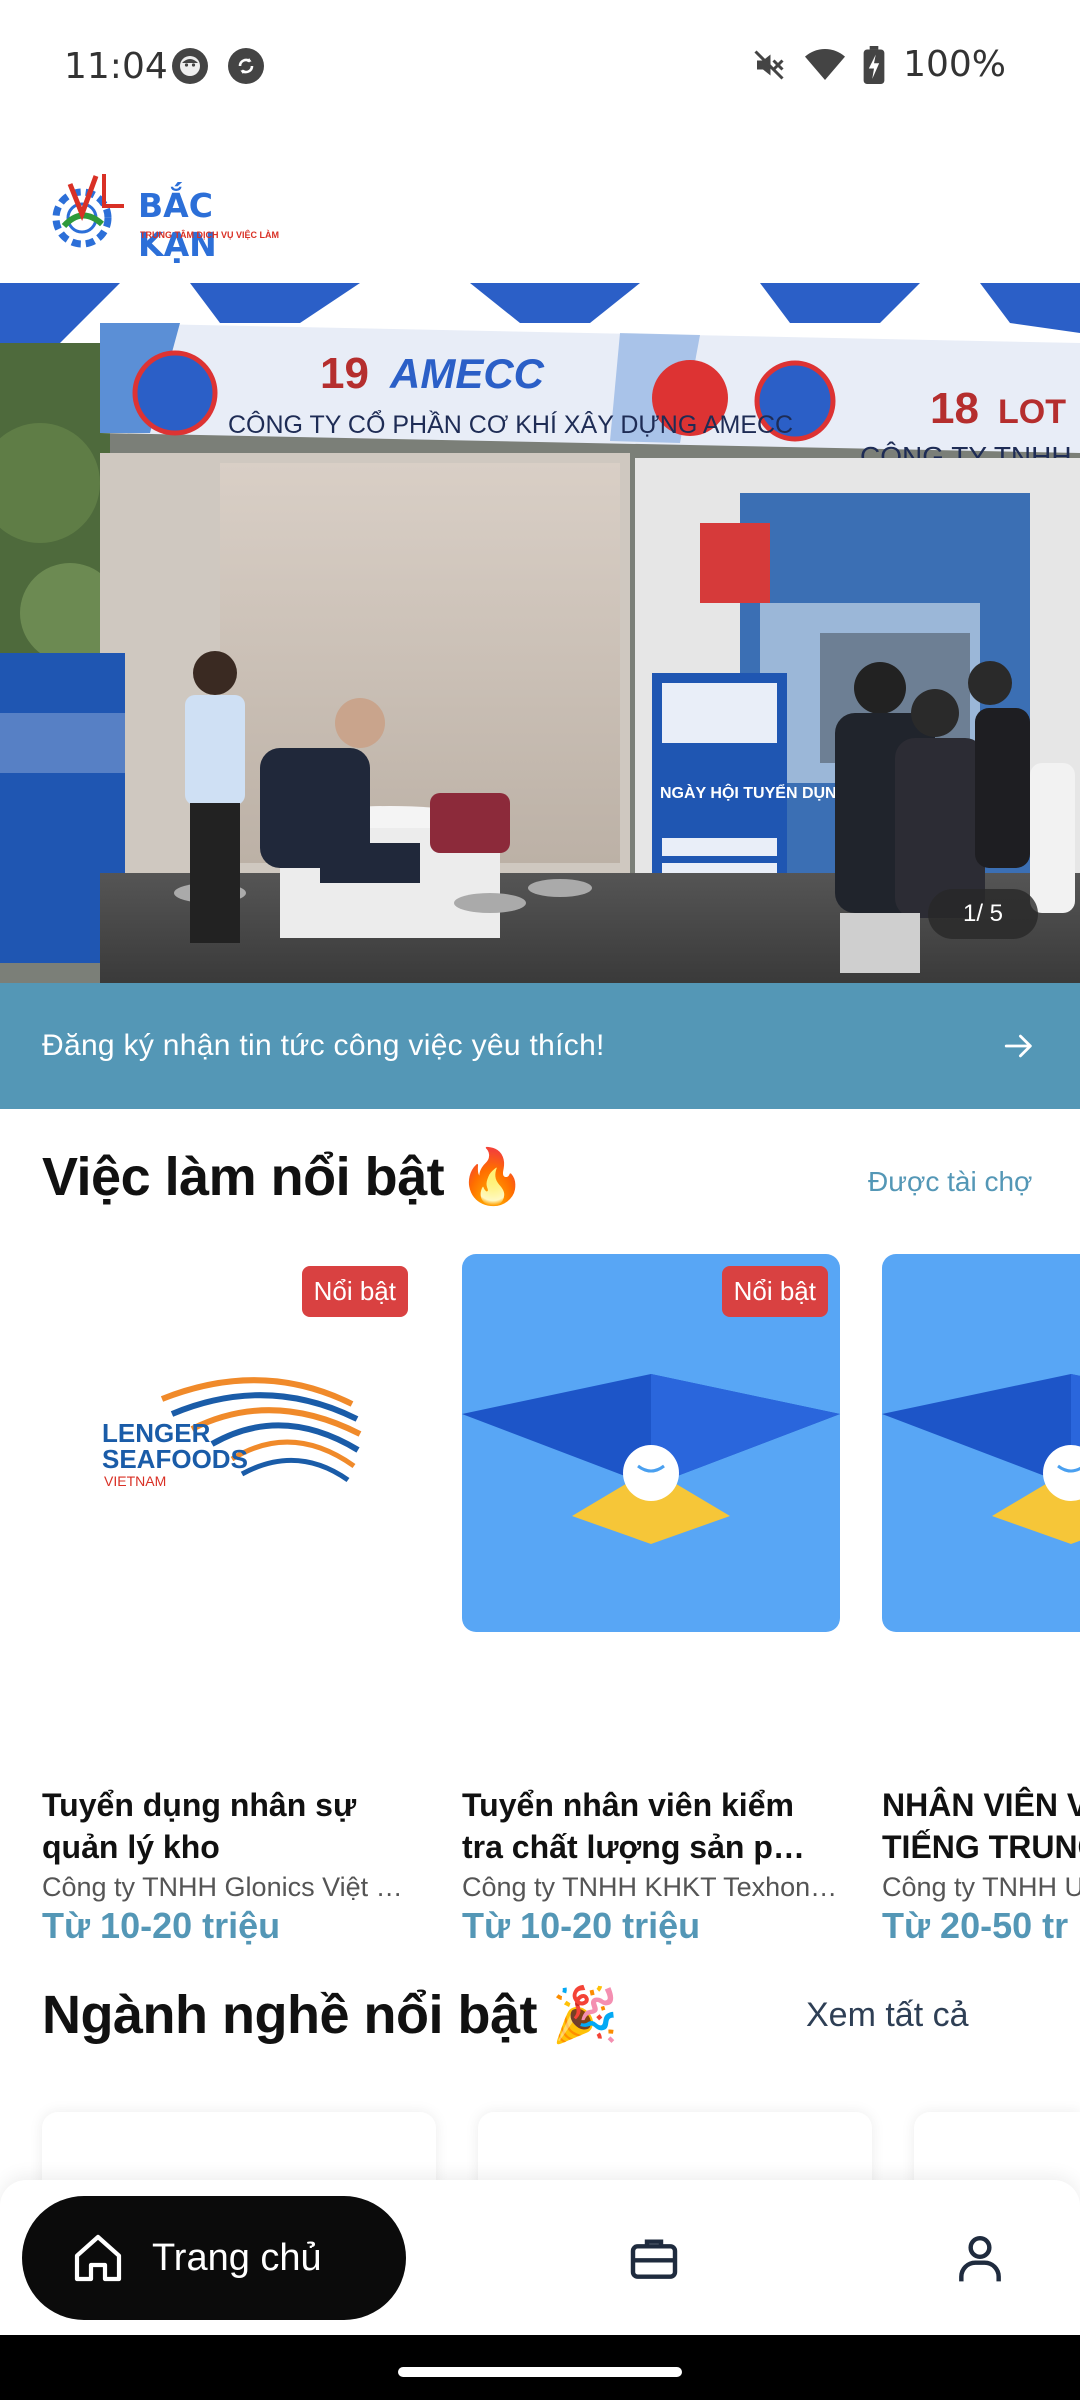 This screenshot has width=1080, height=2400. I want to click on face-notification-icon, so click(190, 66).